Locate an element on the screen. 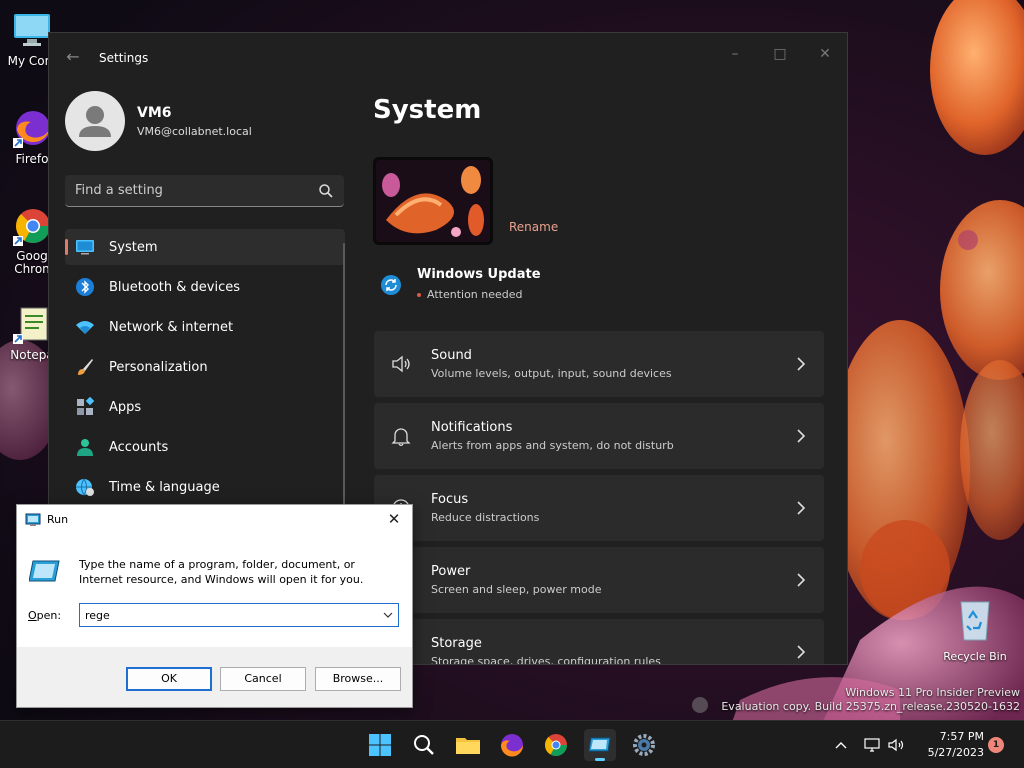 This screenshot has width=1024, height=768. taskbar-search-button is located at coordinates (424, 745).